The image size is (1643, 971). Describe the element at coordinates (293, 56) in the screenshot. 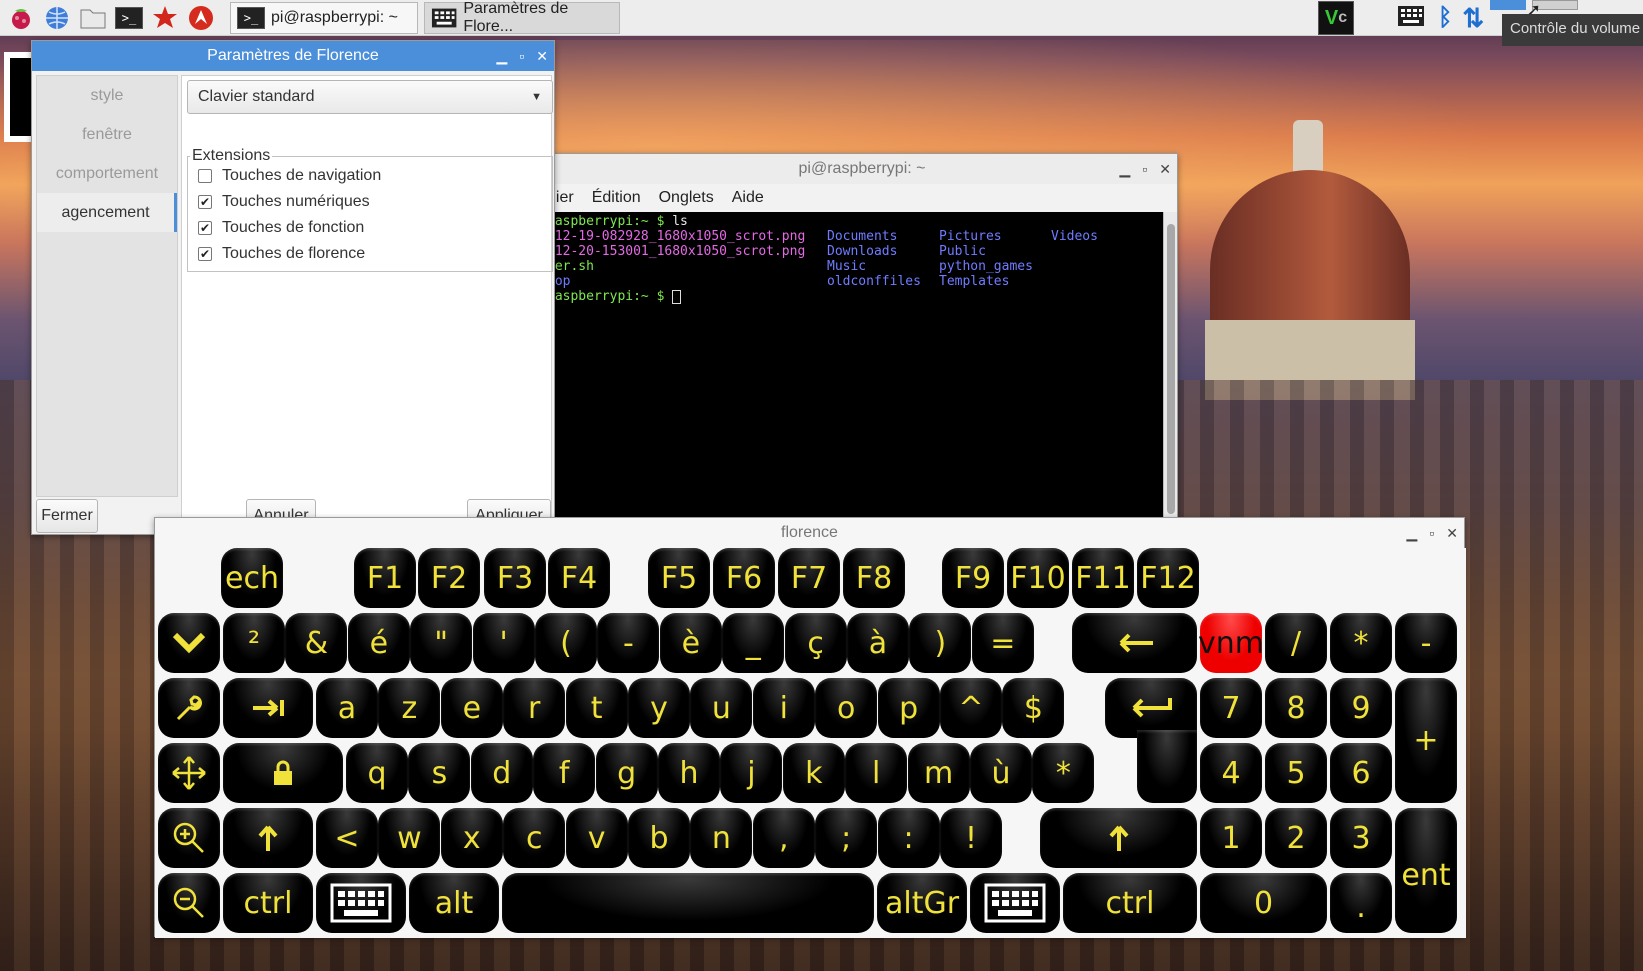

I see `settings-titlebar: Paramètres de Florence ▁ ▫ ✕` at that location.